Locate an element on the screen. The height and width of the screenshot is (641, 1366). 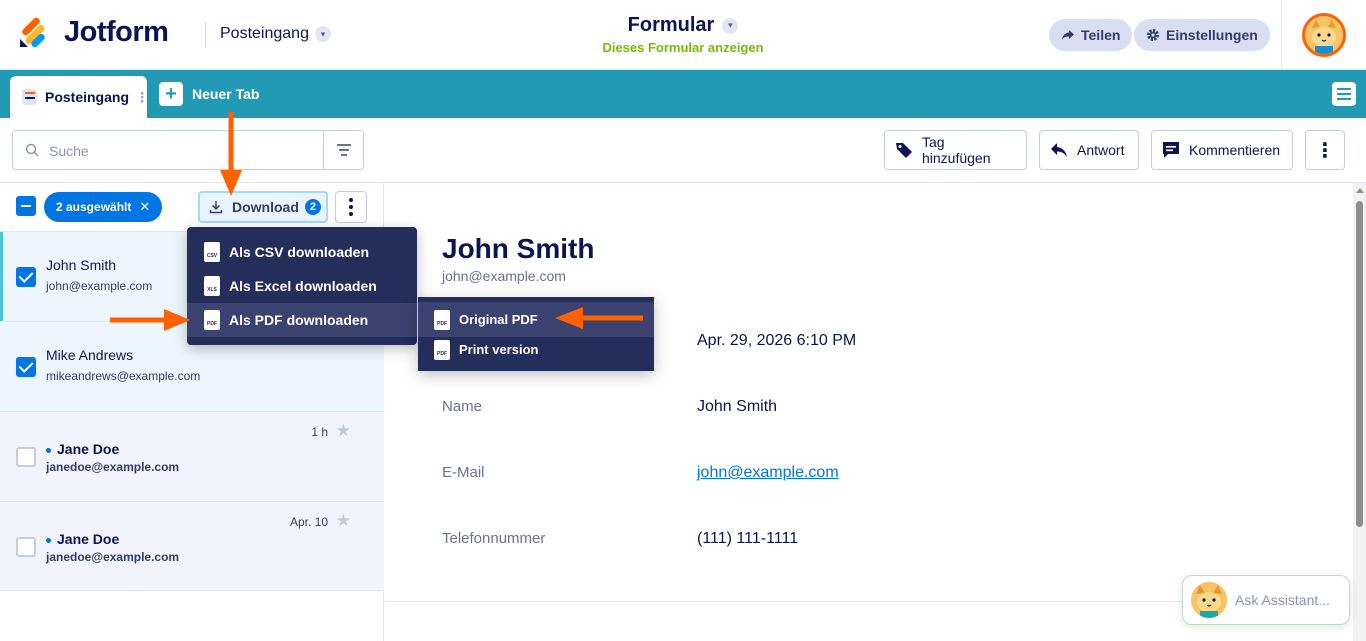
search-input: Suche is located at coordinates (69, 151).